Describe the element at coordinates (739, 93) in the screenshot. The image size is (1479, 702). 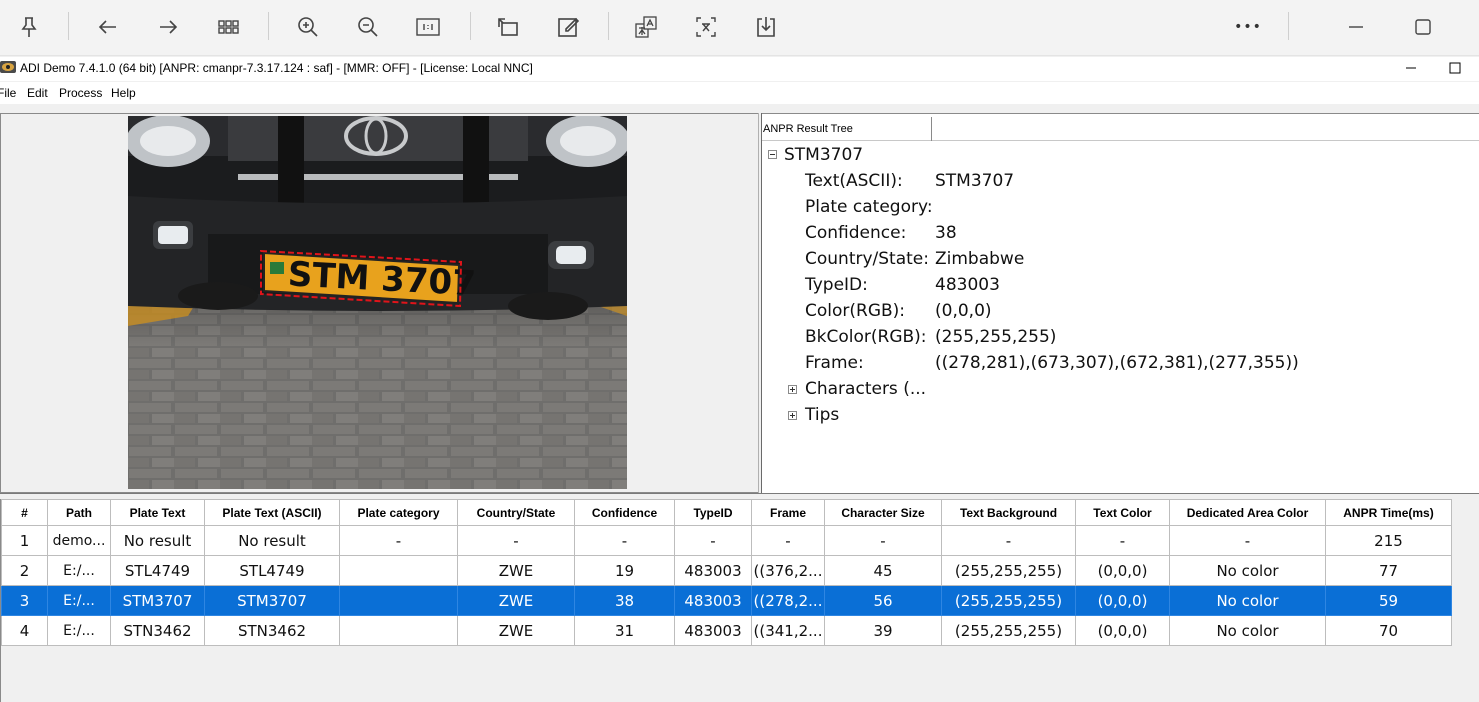
I see `menubar: File Edit Process Help` at that location.